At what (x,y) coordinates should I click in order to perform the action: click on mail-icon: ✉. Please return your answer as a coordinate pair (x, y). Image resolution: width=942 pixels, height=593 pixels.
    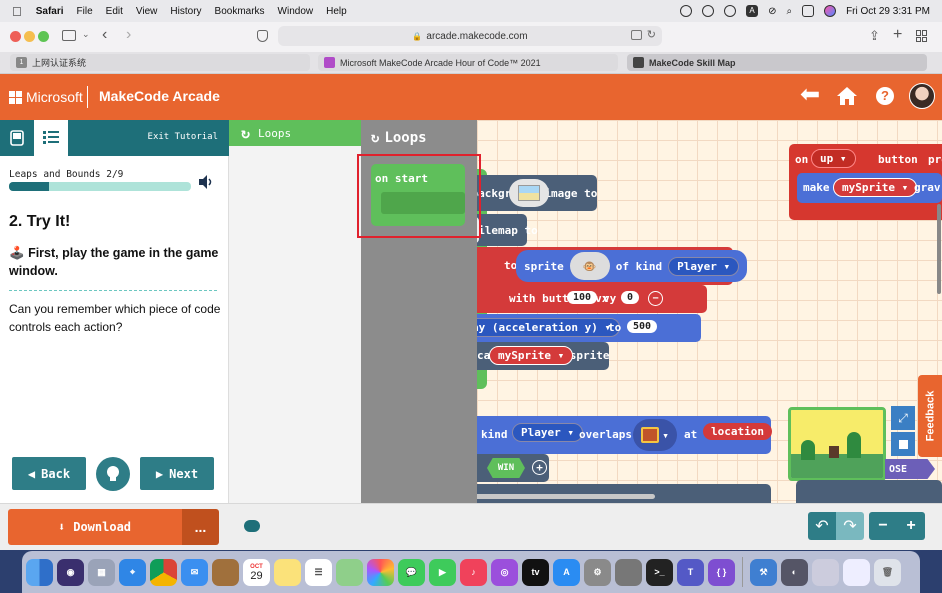
    Looking at the image, I should click on (194, 572).